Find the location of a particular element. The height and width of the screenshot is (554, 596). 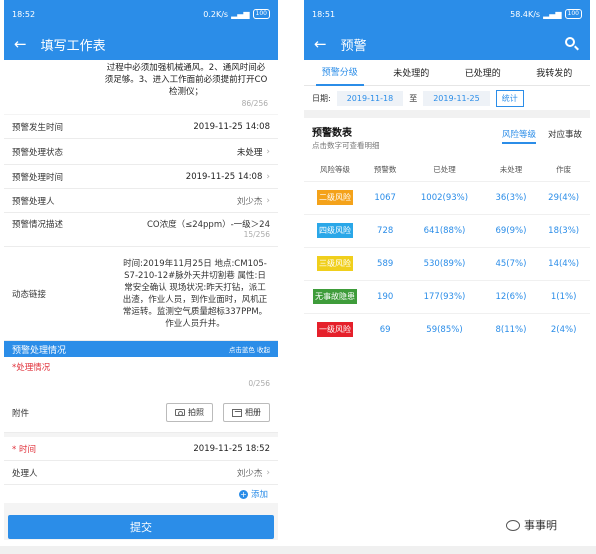

table-row: 一级风险 69 59(85%) 8(11%) 2(4%) is located at coordinates (447, 329).